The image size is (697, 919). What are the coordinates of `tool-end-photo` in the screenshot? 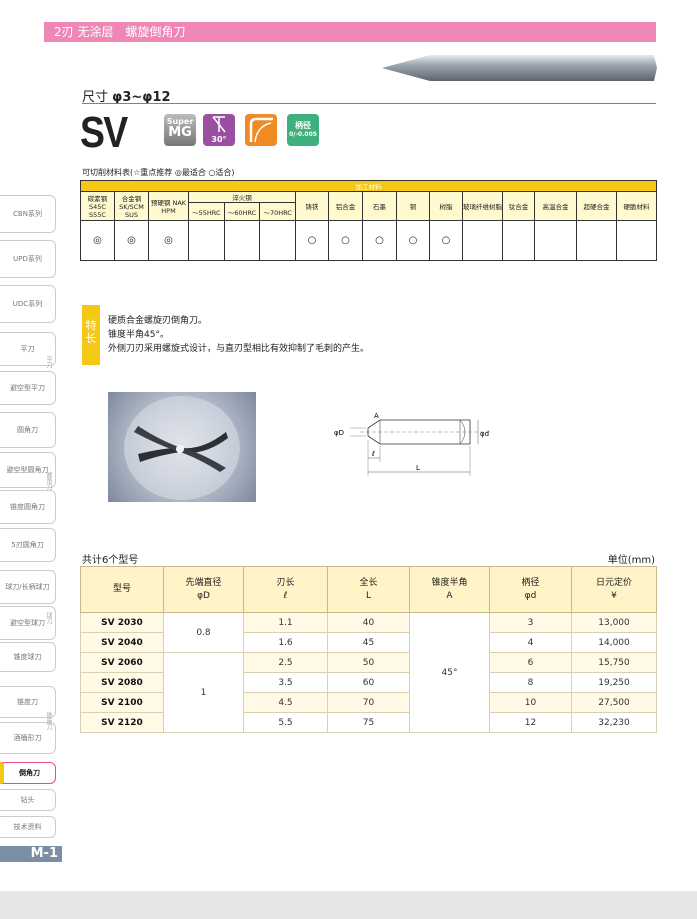 It's located at (182, 447).